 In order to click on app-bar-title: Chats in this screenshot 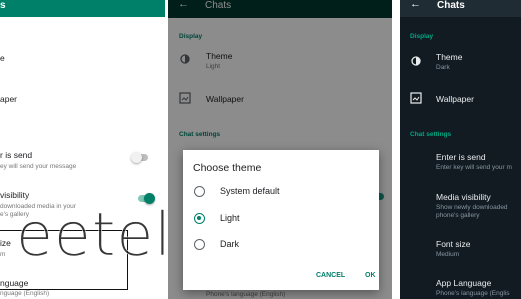, I will do `click(451, 5)`.